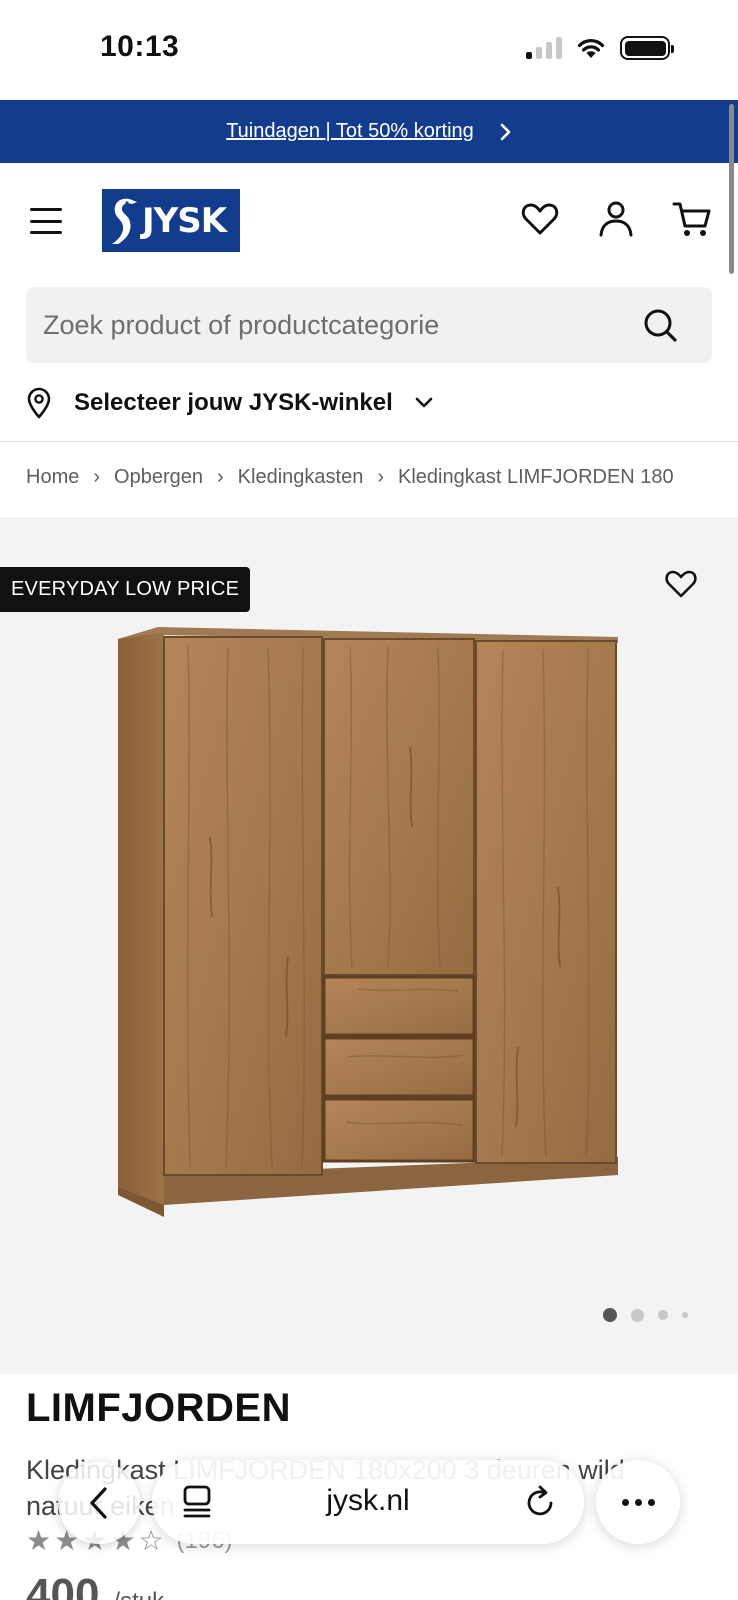 The image size is (738, 1600). Describe the element at coordinates (140, 46) in the screenshot. I see `status-time: 10:13` at that location.